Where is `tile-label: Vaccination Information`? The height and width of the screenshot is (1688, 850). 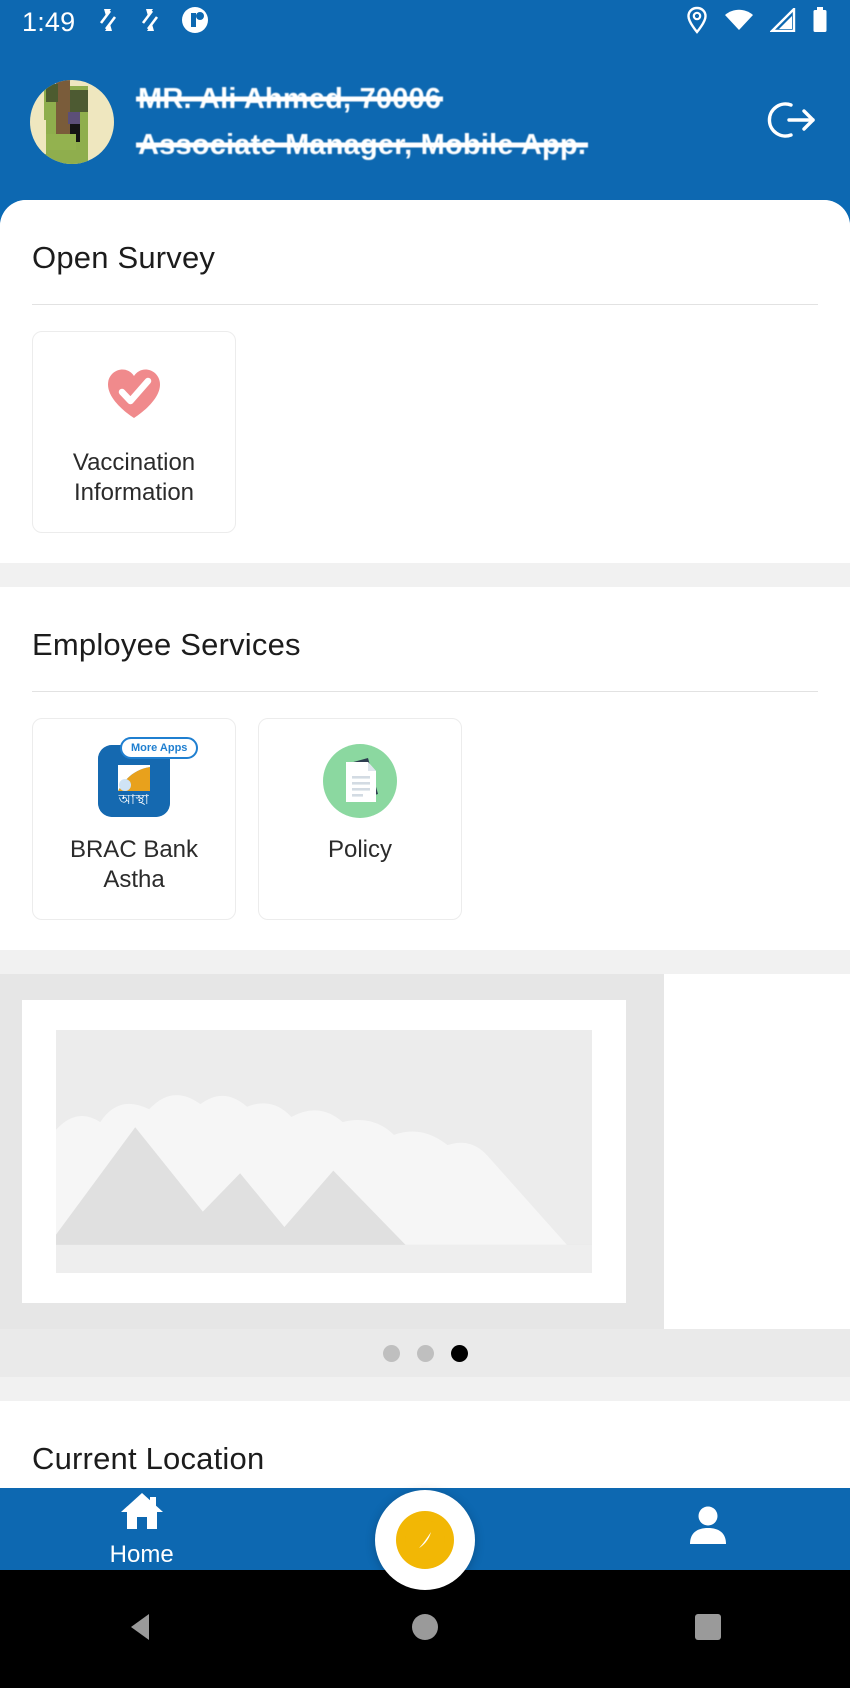
tile-label: Vaccination Information is located at coordinates (134, 477).